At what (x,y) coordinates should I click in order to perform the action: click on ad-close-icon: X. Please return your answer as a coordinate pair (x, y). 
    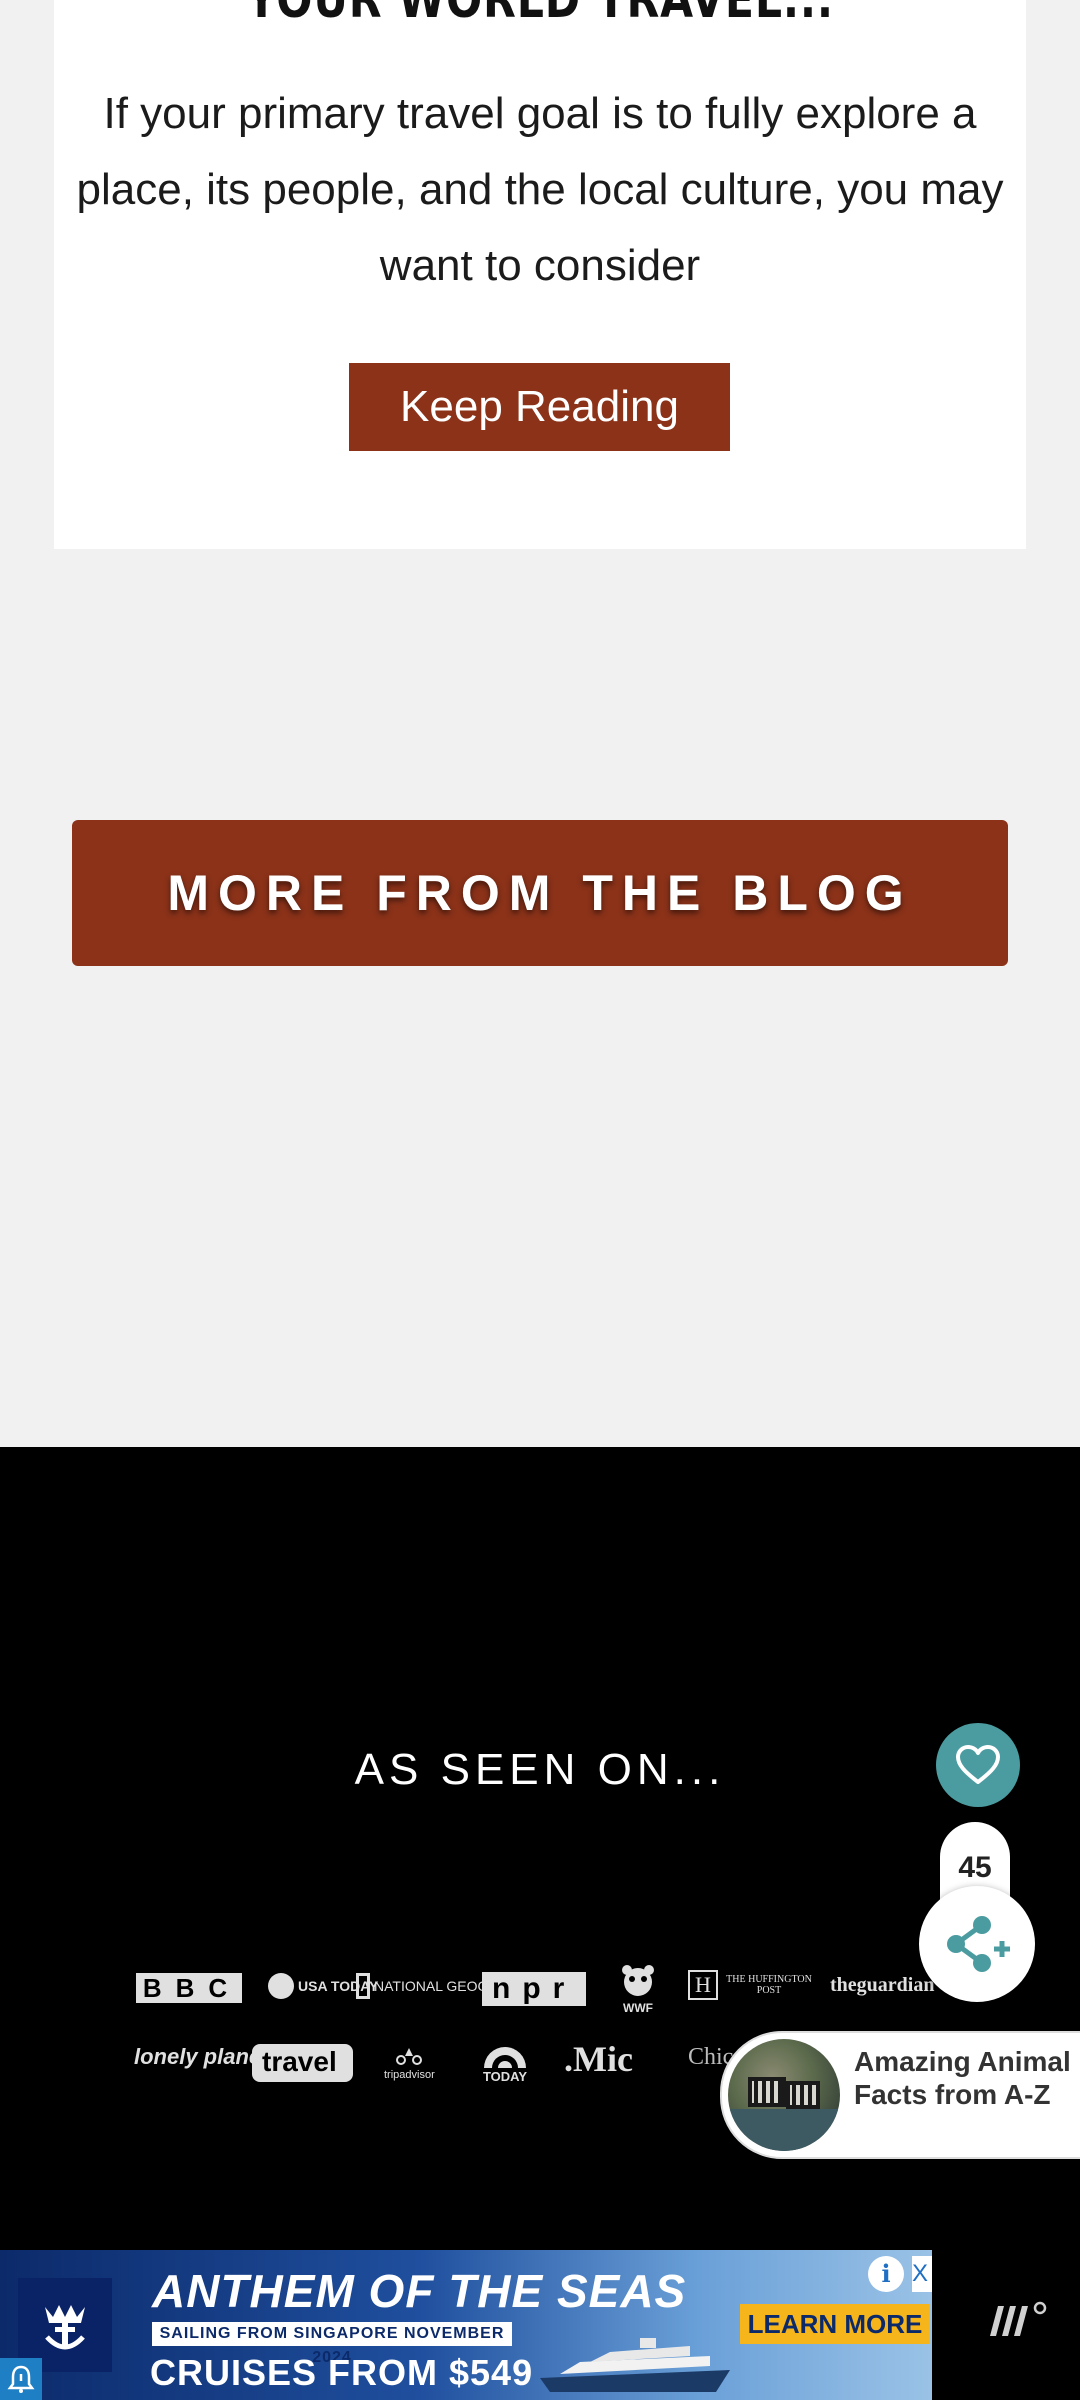
    Looking at the image, I should click on (922, 2274).